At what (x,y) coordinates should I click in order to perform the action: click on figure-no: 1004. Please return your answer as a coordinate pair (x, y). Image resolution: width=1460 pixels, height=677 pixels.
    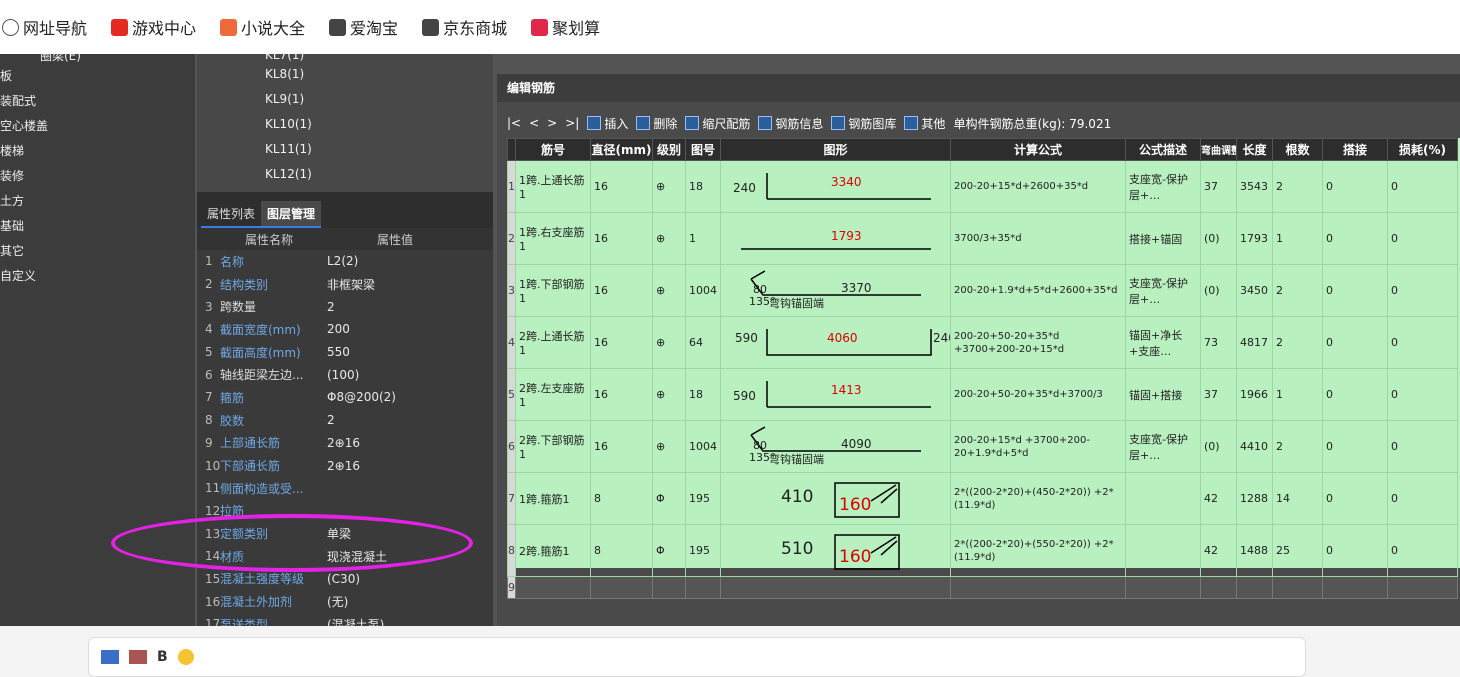
    Looking at the image, I should click on (703, 290).